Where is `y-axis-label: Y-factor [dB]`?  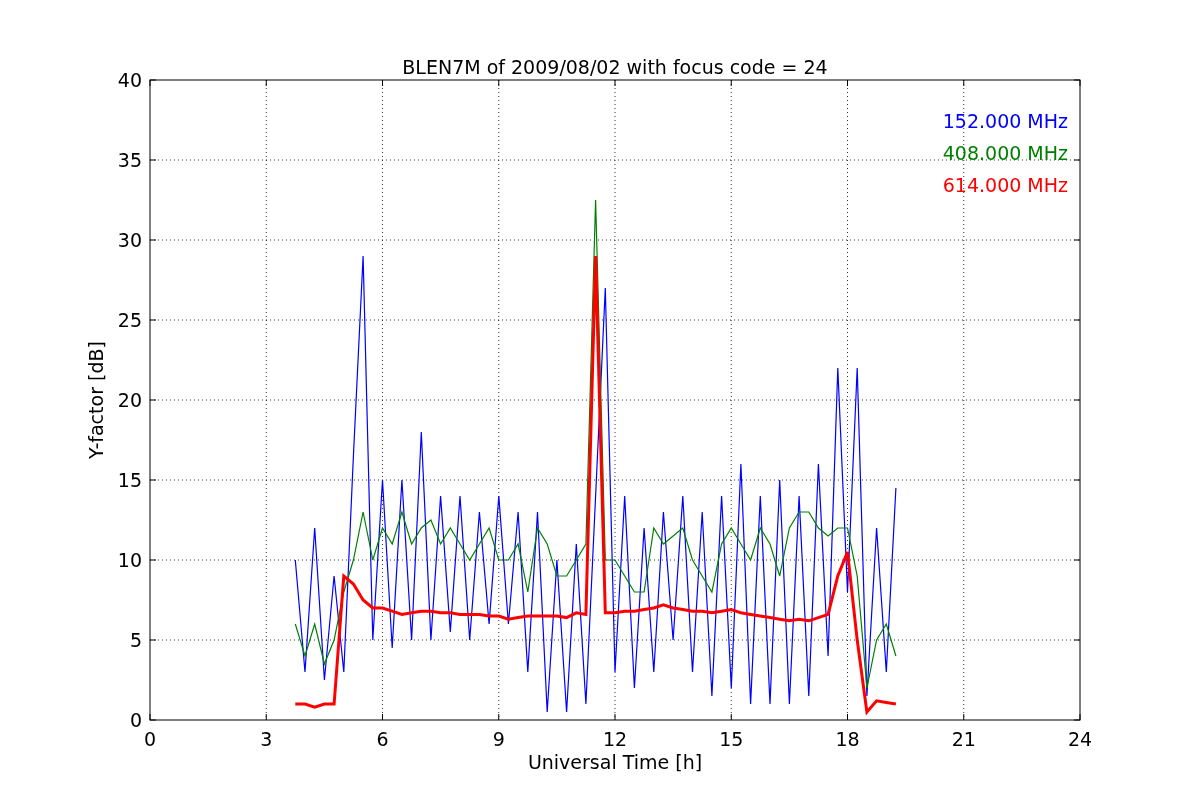 y-axis-label: Y-factor [dB] is located at coordinates (96, 400).